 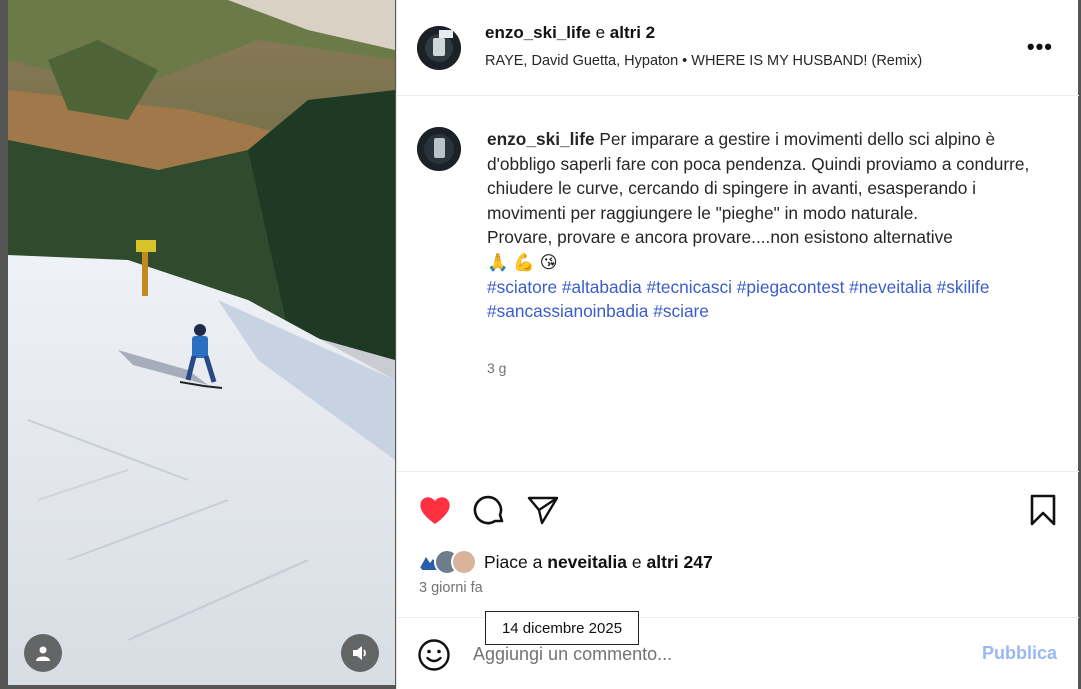 I want to click on share-button, so click(x=543, y=510).